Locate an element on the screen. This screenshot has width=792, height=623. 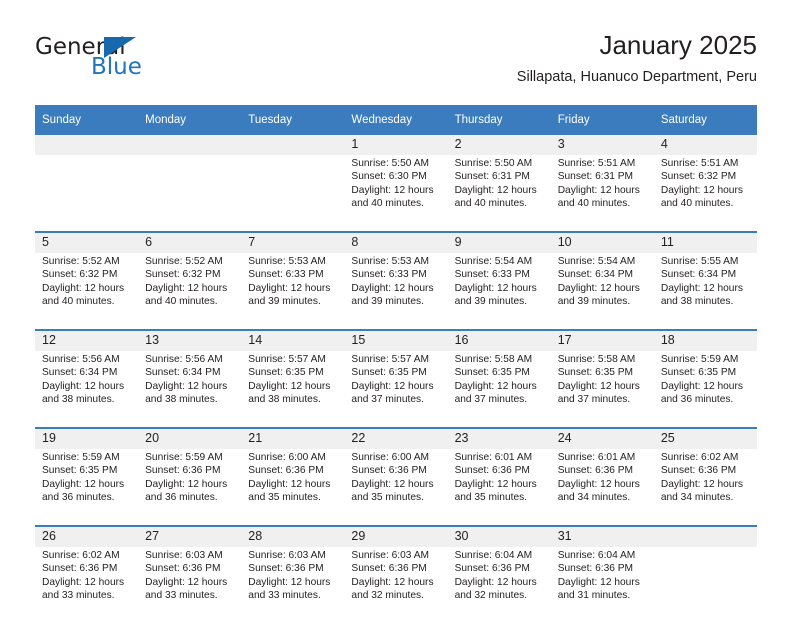
day-number: 2 is located at coordinates (499, 145).